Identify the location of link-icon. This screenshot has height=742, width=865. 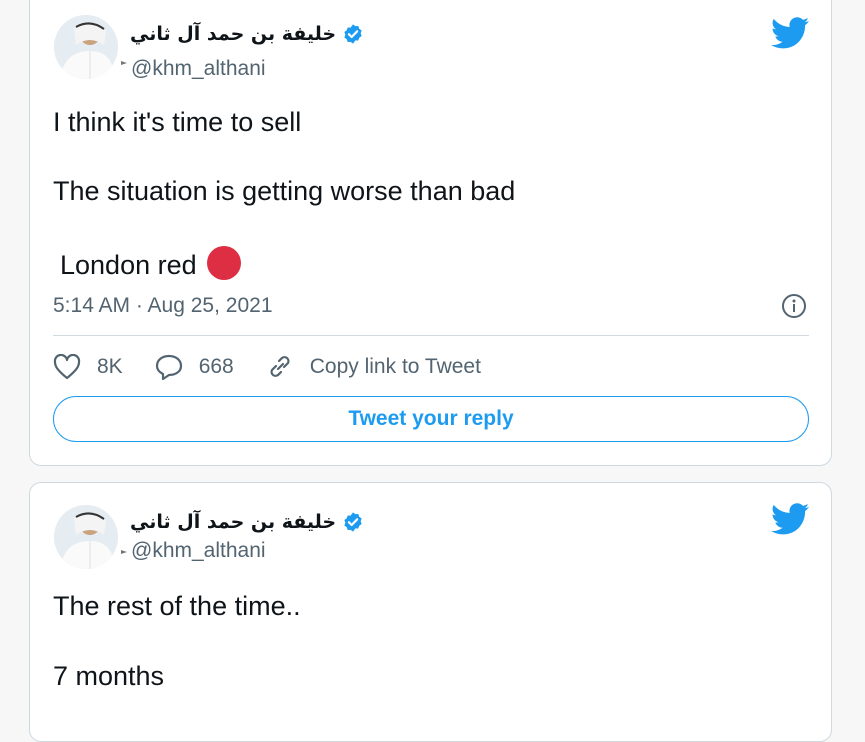
(280, 366).